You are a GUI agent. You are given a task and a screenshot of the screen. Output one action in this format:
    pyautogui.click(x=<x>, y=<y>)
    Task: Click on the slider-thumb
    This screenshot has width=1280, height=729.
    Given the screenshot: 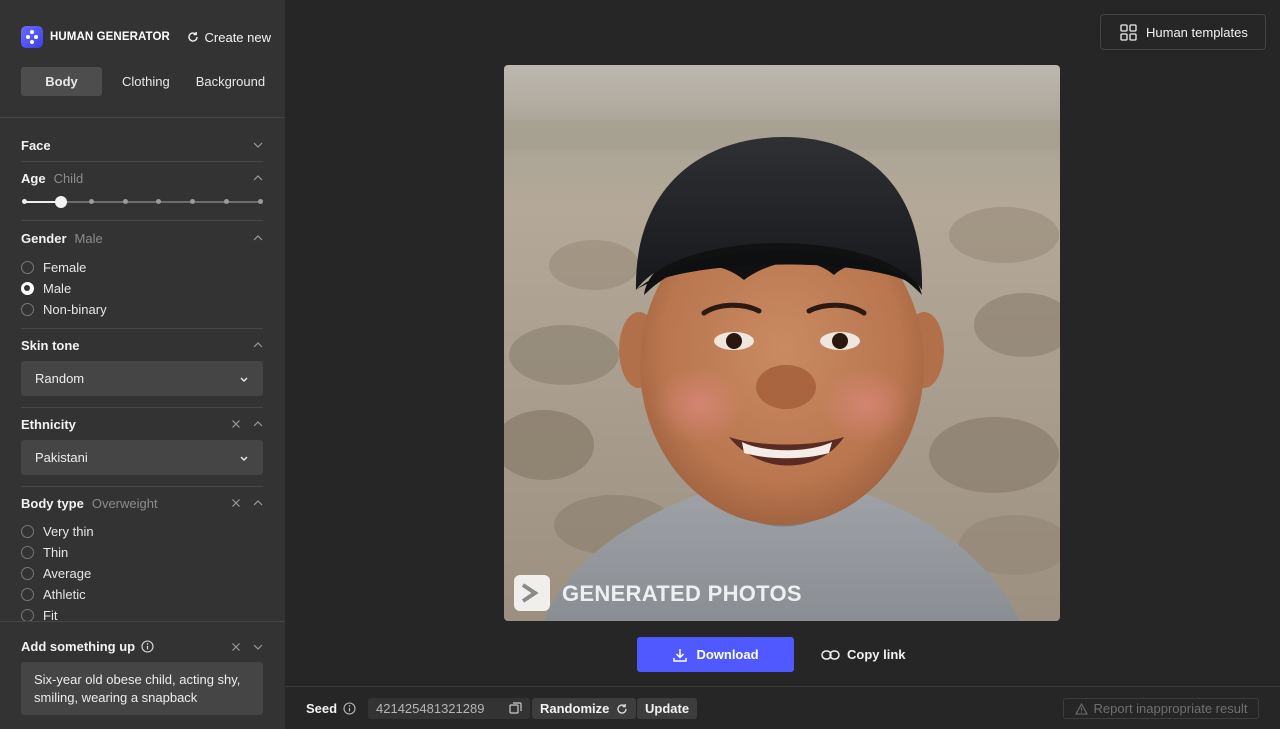 What is the action you would take?
    pyautogui.click(x=61, y=202)
    